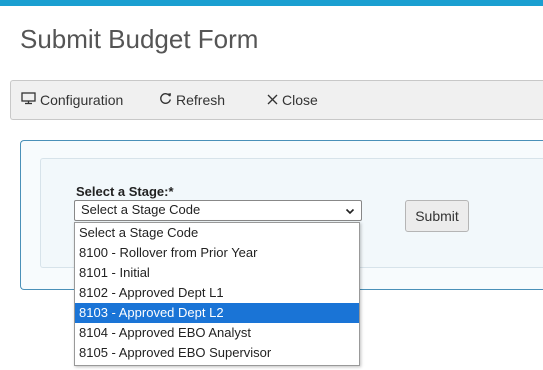  Describe the element at coordinates (437, 216) in the screenshot. I see `submit-button: Submit` at that location.